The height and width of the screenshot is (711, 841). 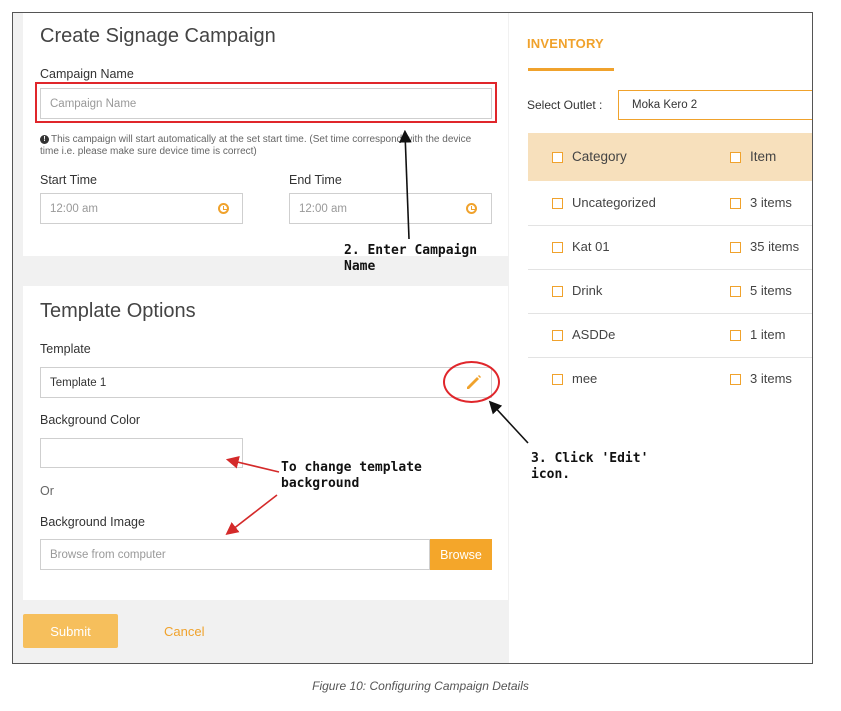 I want to click on bg-line1: To change template, so click(x=351, y=467).